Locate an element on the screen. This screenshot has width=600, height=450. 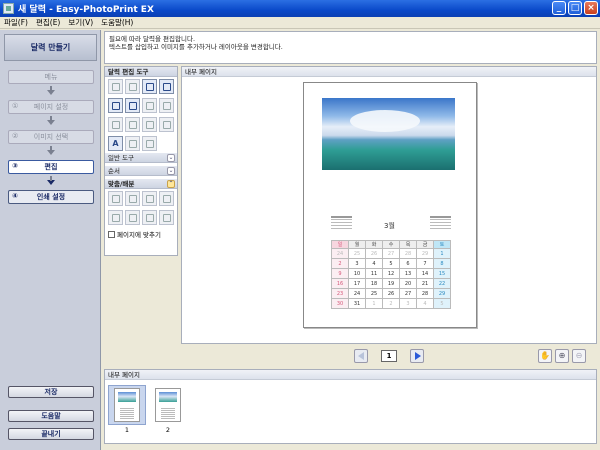
page-thumbnails: 내부 페이지 1 2 is located at coordinates (350, 406).